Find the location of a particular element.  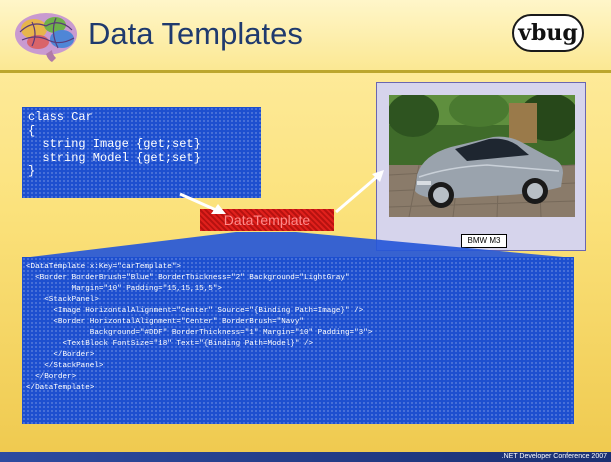

footer-text: .NET Developer Conference 2007 is located at coordinates (554, 456).